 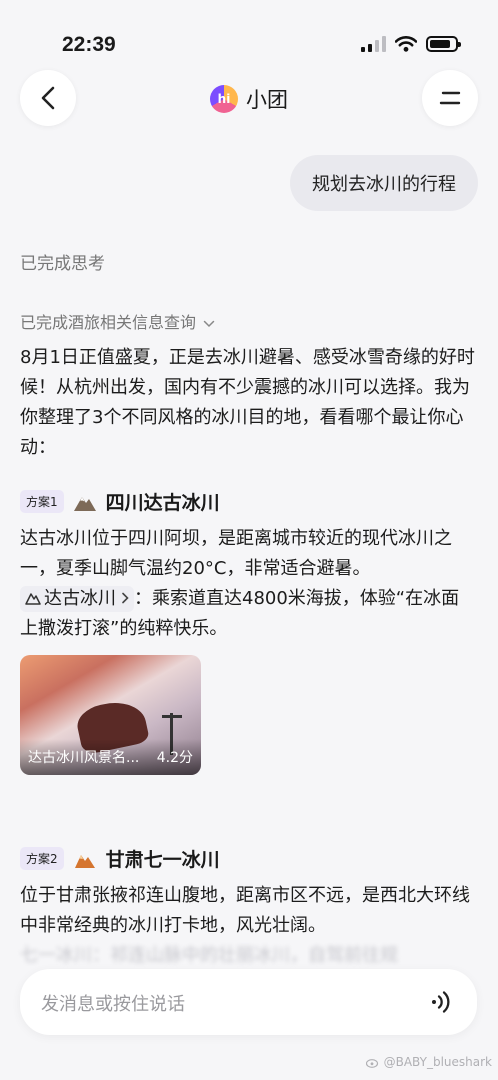 I want to click on message-input: 发消息或按住说话, so click(x=248, y=1002).